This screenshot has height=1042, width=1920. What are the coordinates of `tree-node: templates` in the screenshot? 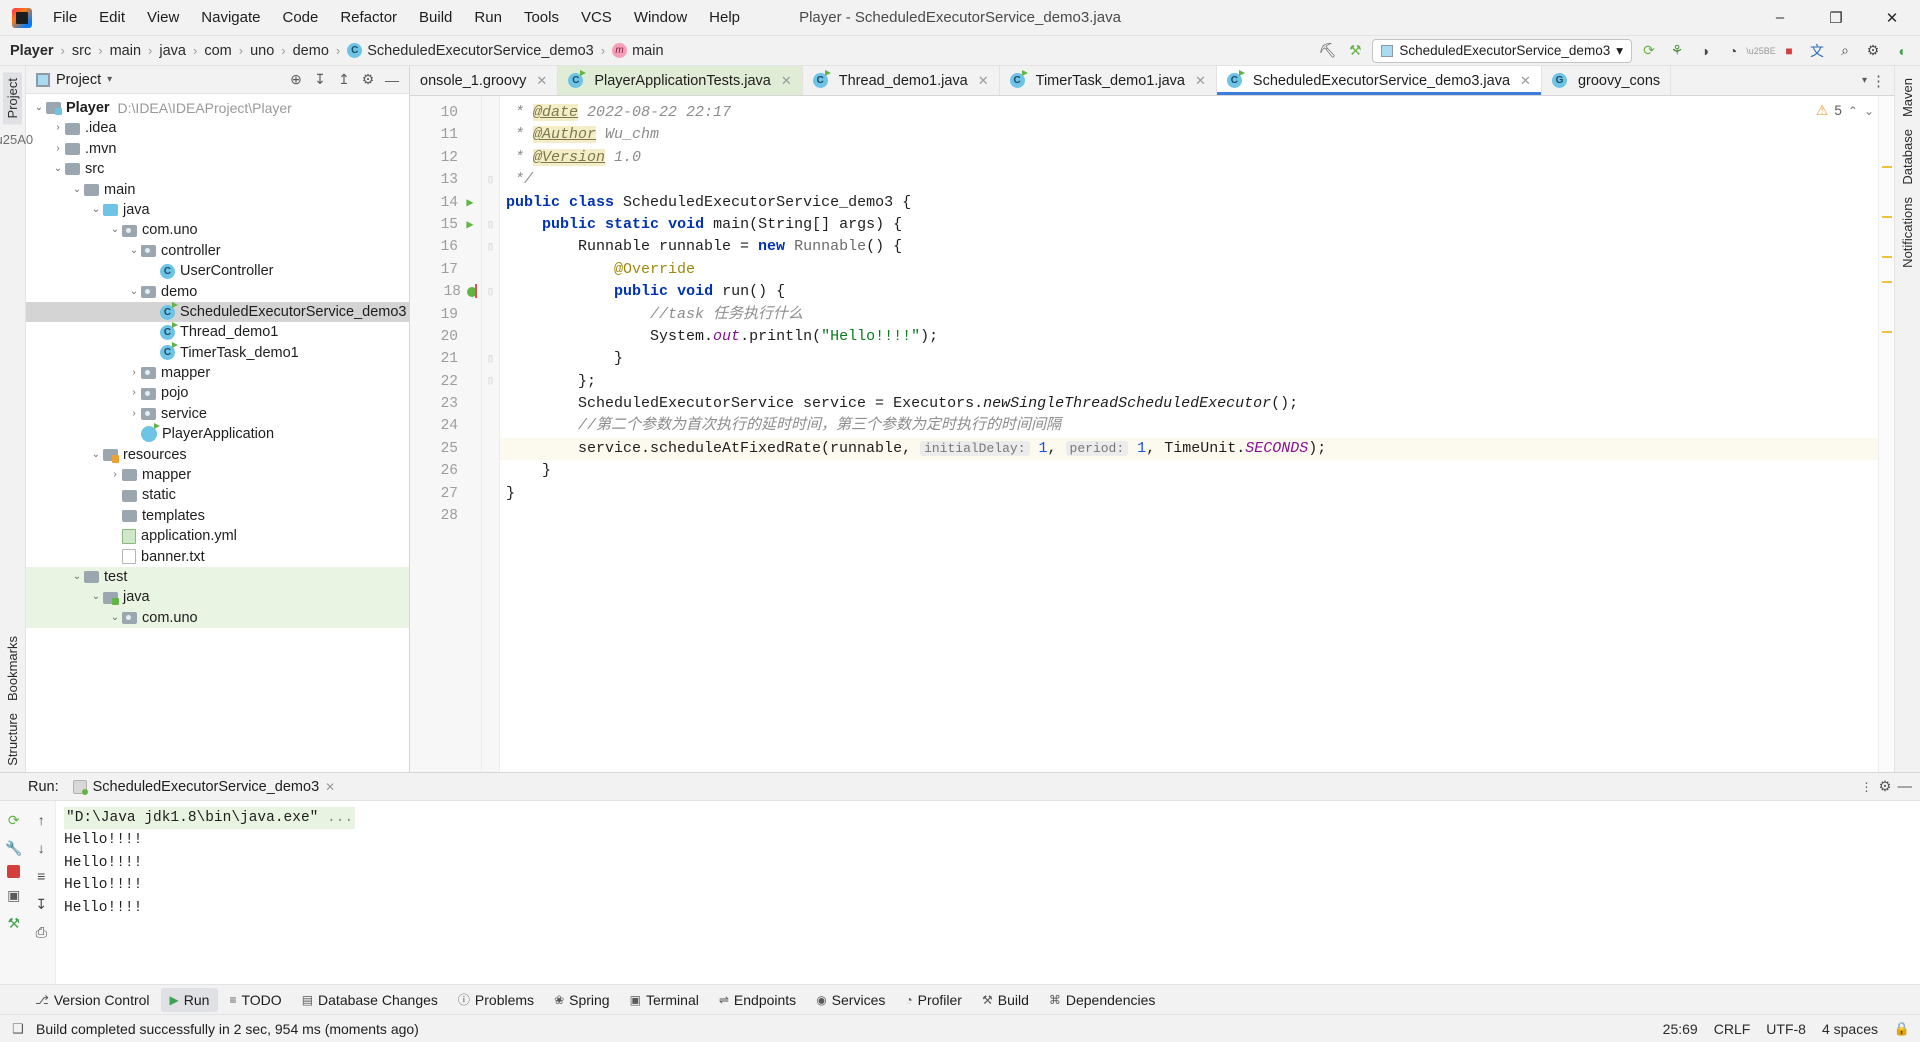 It's located at (217, 516).